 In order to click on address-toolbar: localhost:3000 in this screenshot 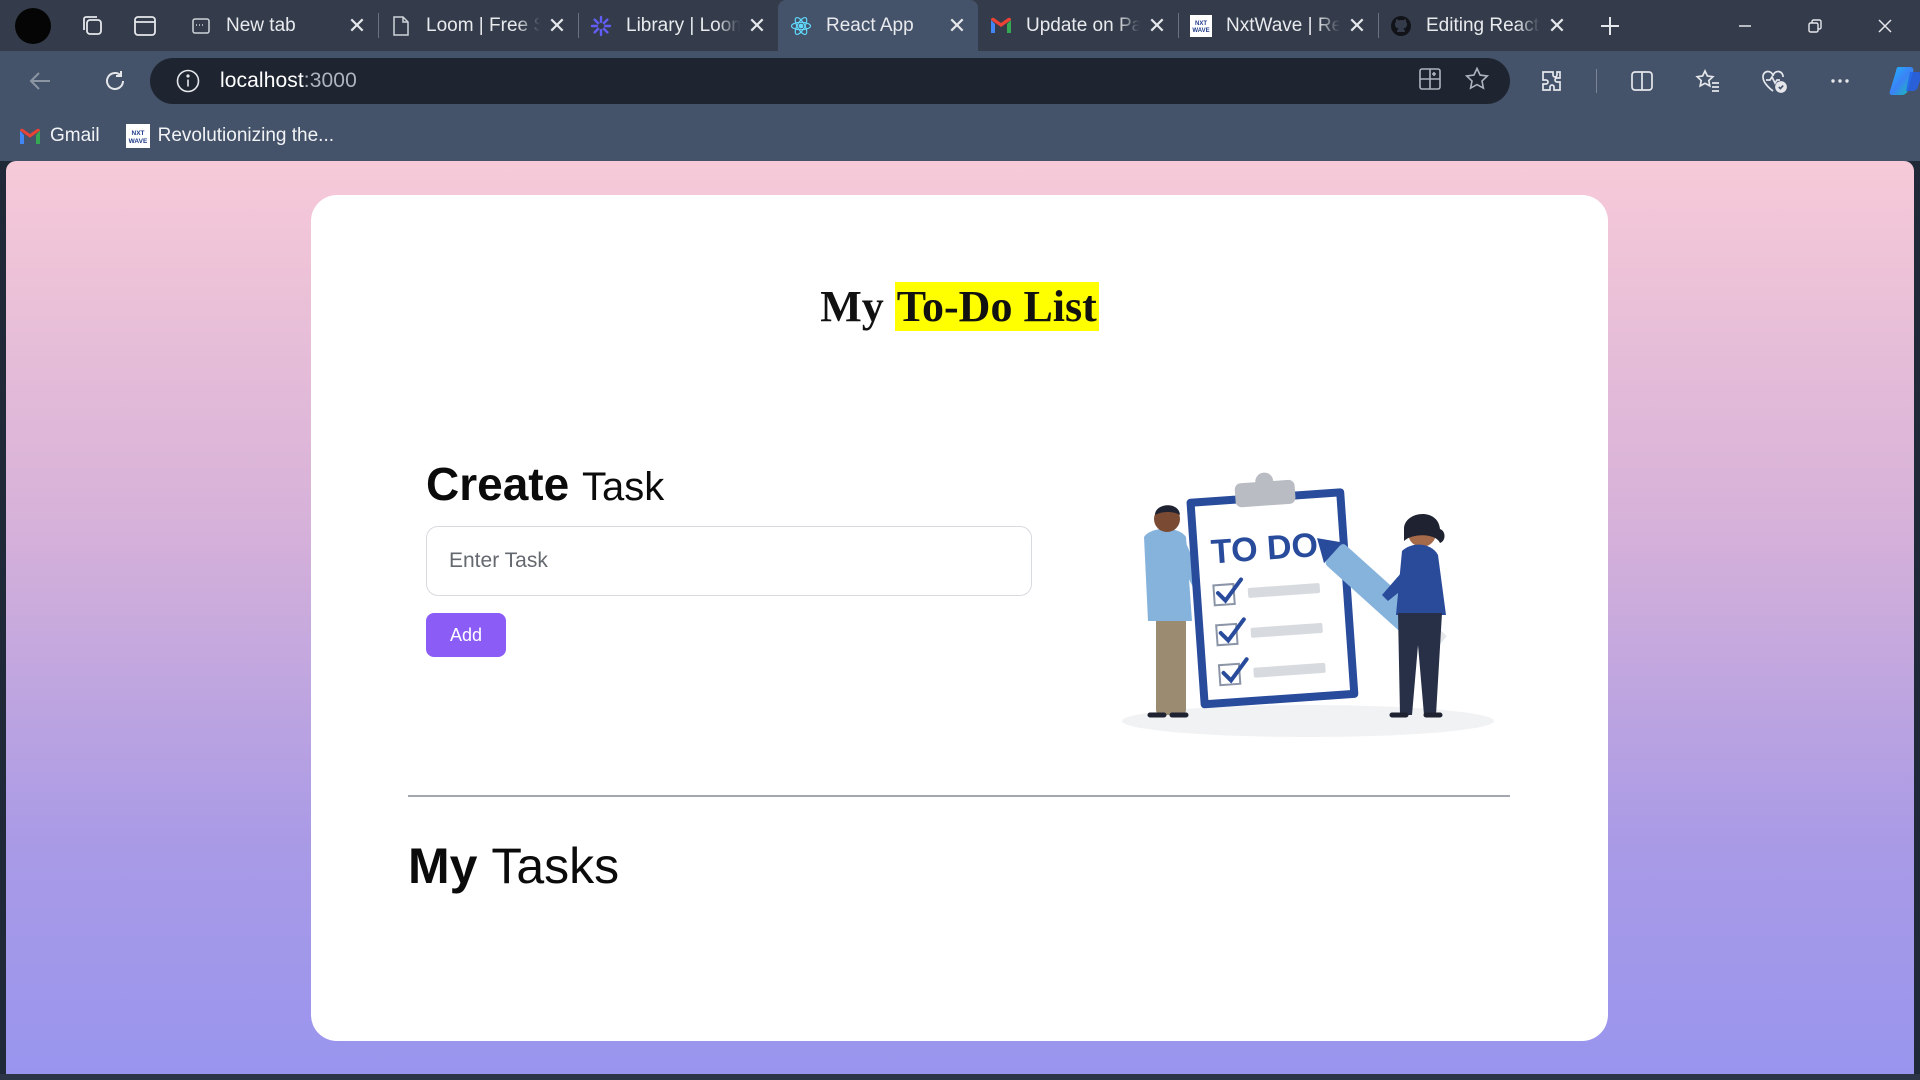, I will do `click(960, 81)`.